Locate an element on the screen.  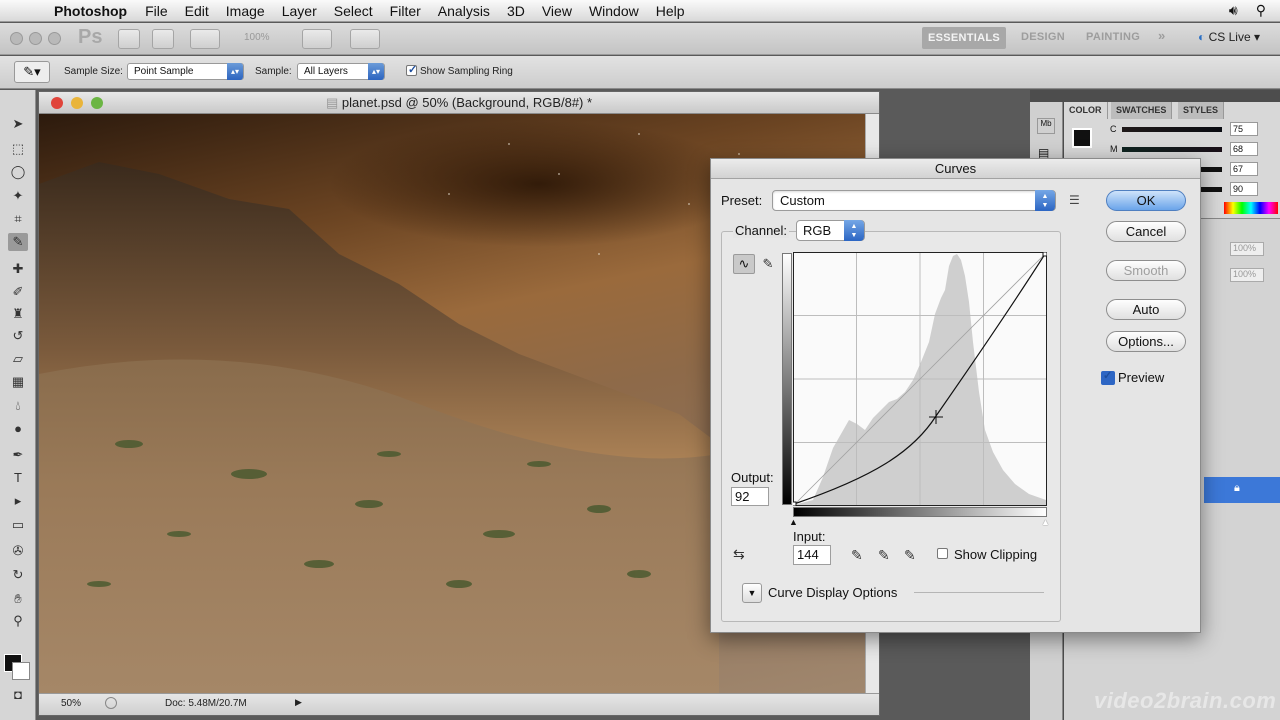
background-layer-row: 🔒︎ is located at coordinates (1242, 490).